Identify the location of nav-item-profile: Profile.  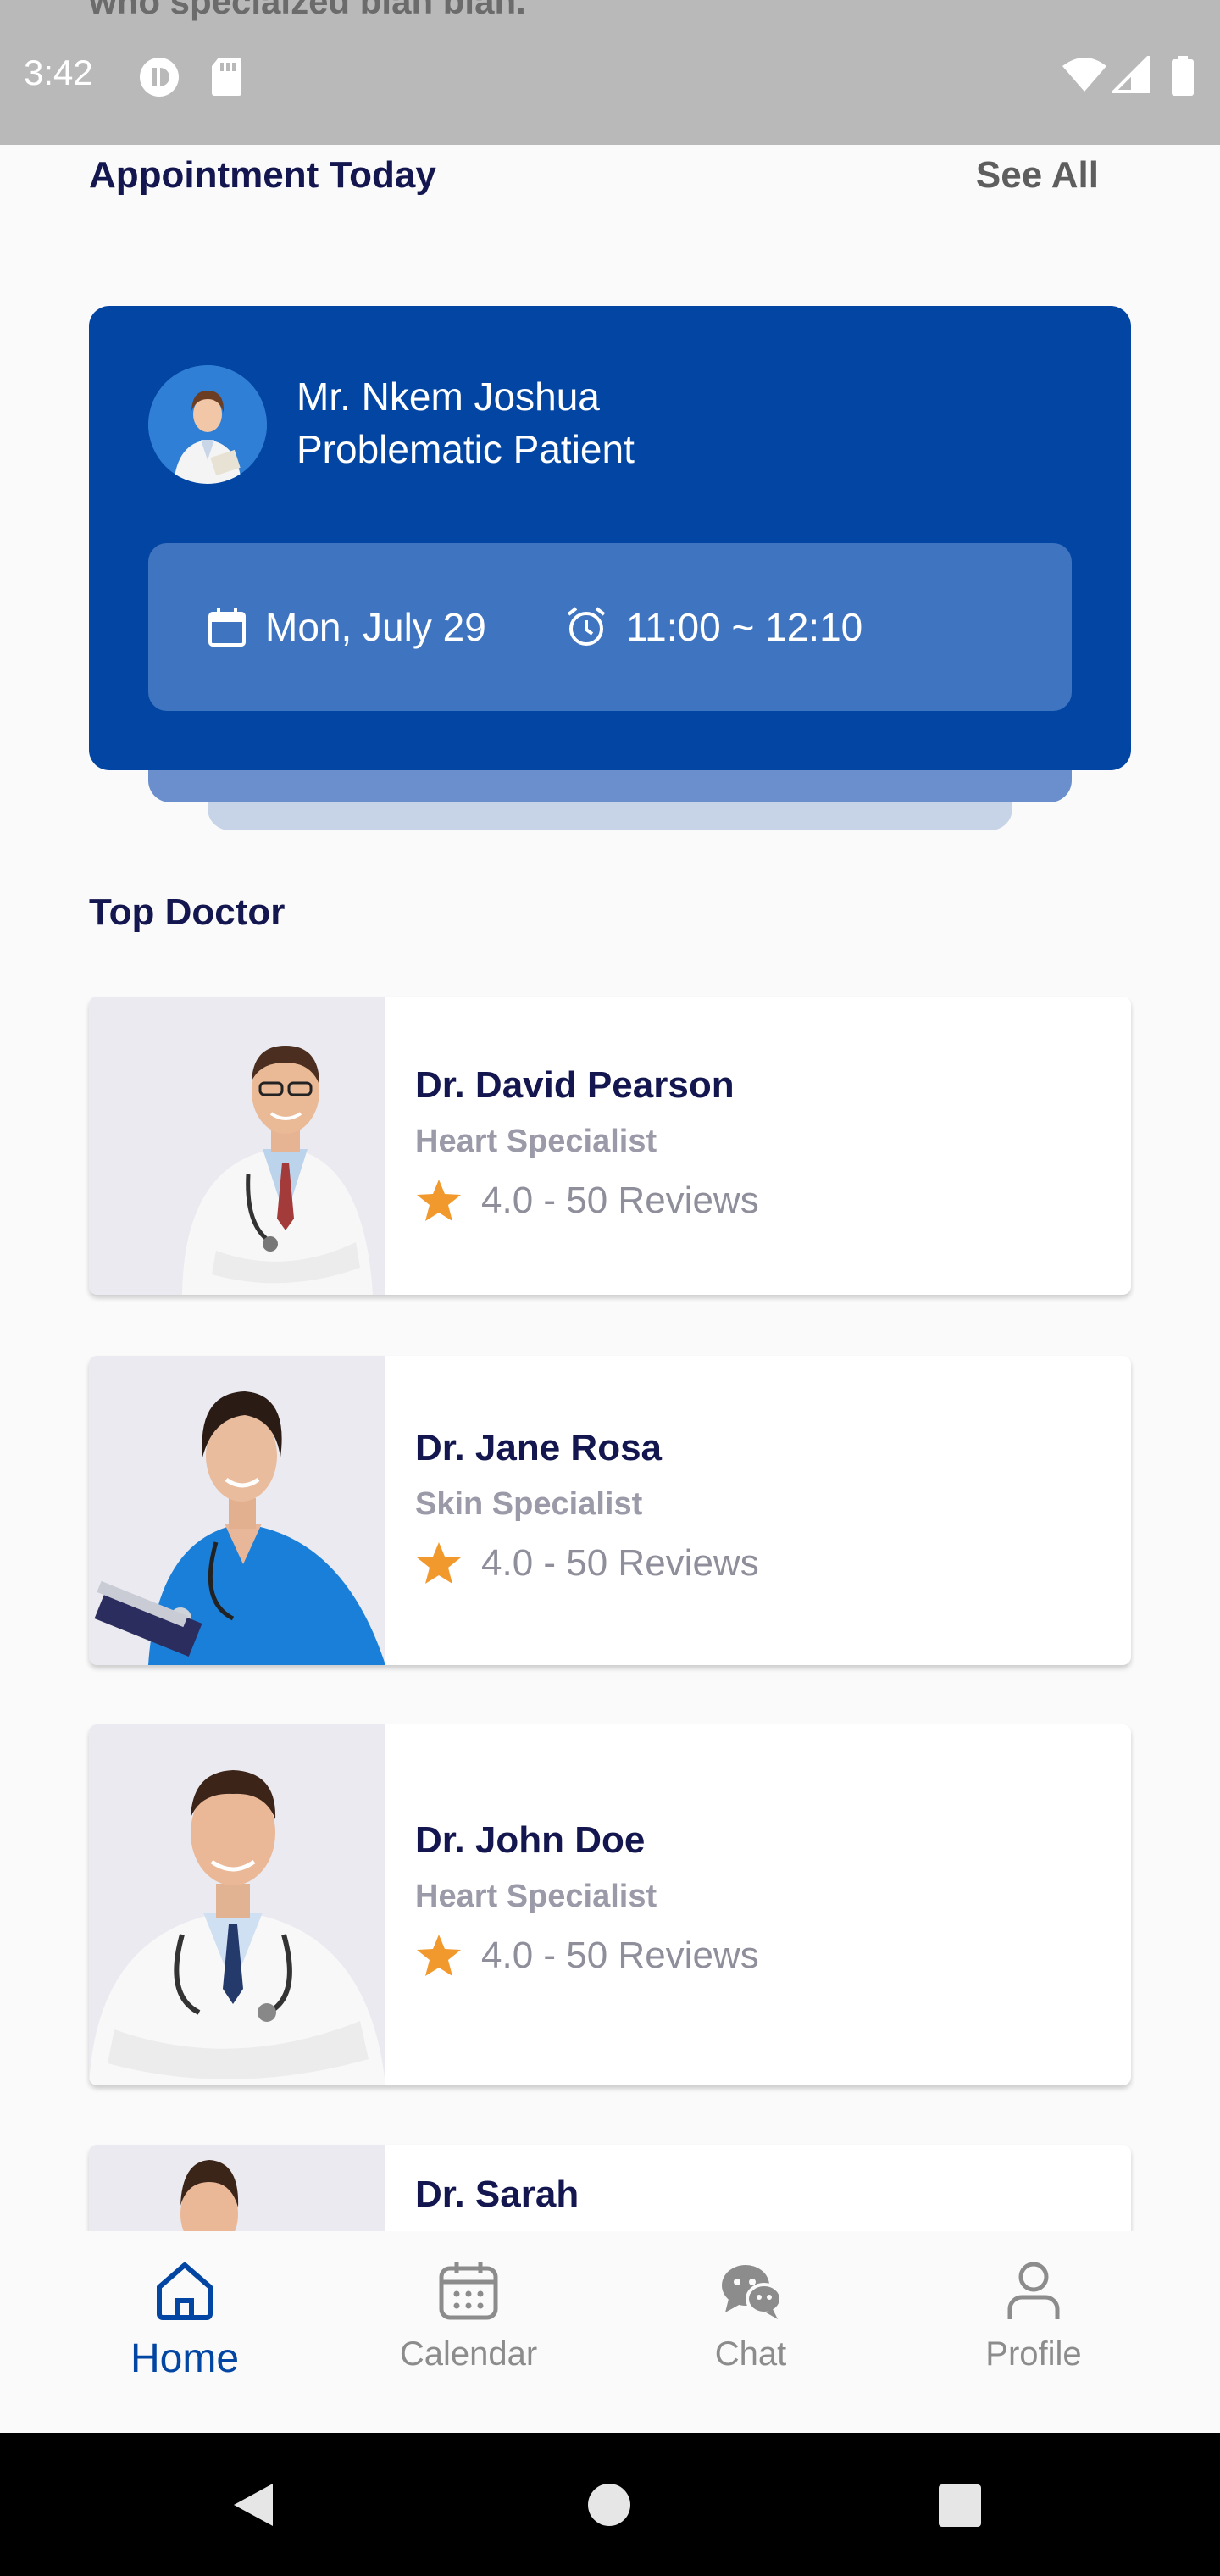
(1033, 2315).